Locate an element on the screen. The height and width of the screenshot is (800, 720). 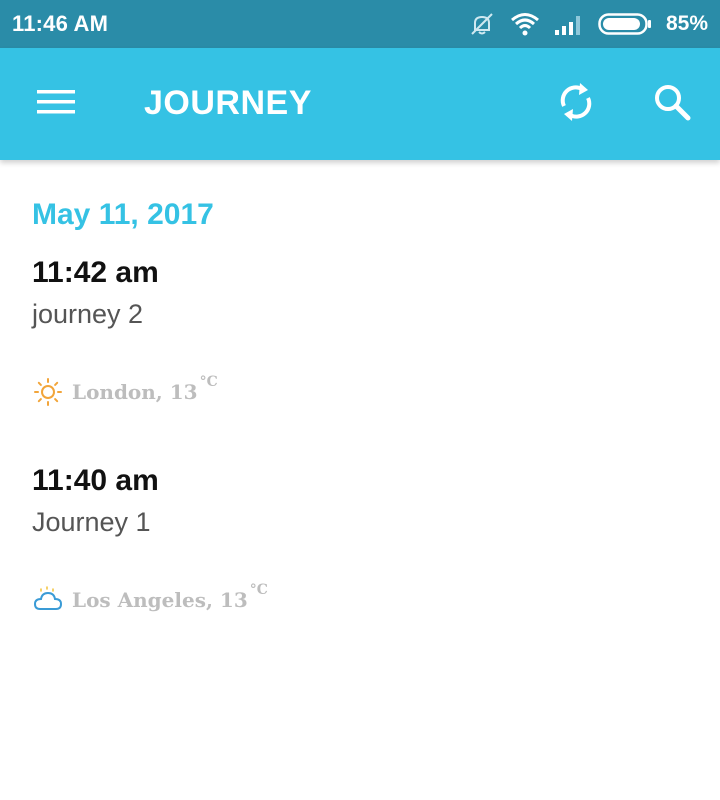
date-header: May 11, 2017 is located at coordinates (123, 214).